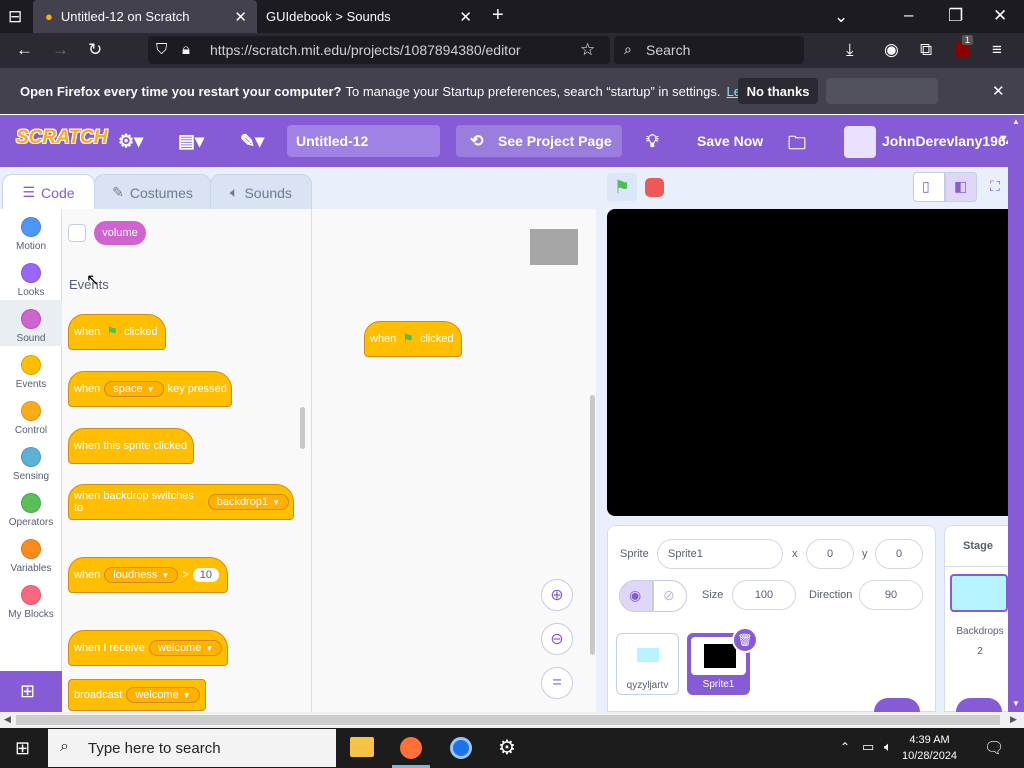 Image resolution: width=1024 pixels, height=768 pixels. What do you see at coordinates (185, 648) in the screenshot?
I see `message-dropdown: welcome ▼` at bounding box center [185, 648].